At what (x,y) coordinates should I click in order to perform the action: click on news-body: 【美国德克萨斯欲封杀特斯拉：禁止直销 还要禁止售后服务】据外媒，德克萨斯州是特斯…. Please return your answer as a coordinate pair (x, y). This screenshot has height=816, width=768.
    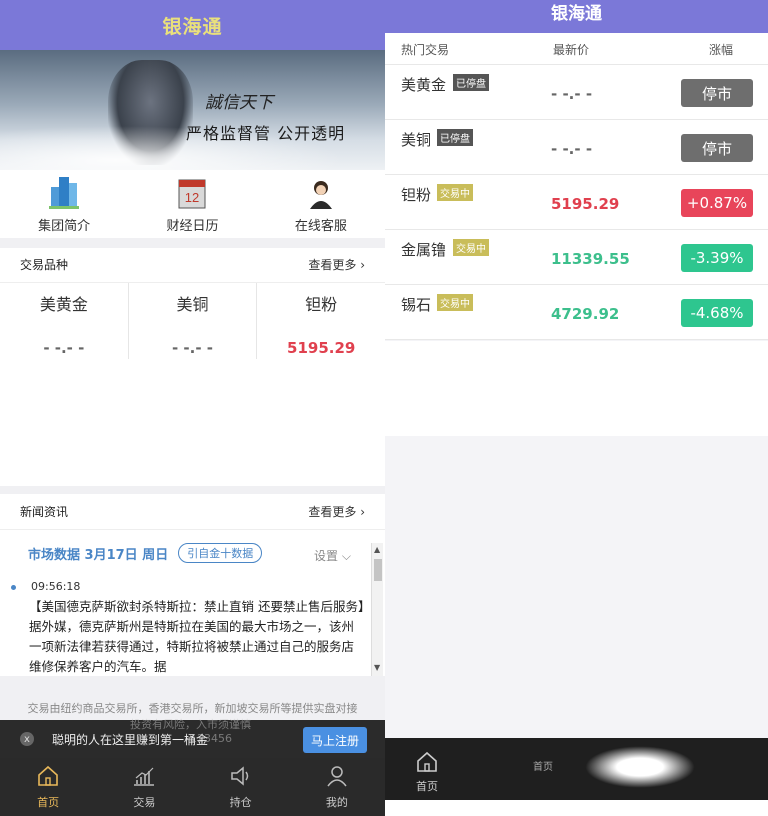
    Looking at the image, I should click on (197, 636).